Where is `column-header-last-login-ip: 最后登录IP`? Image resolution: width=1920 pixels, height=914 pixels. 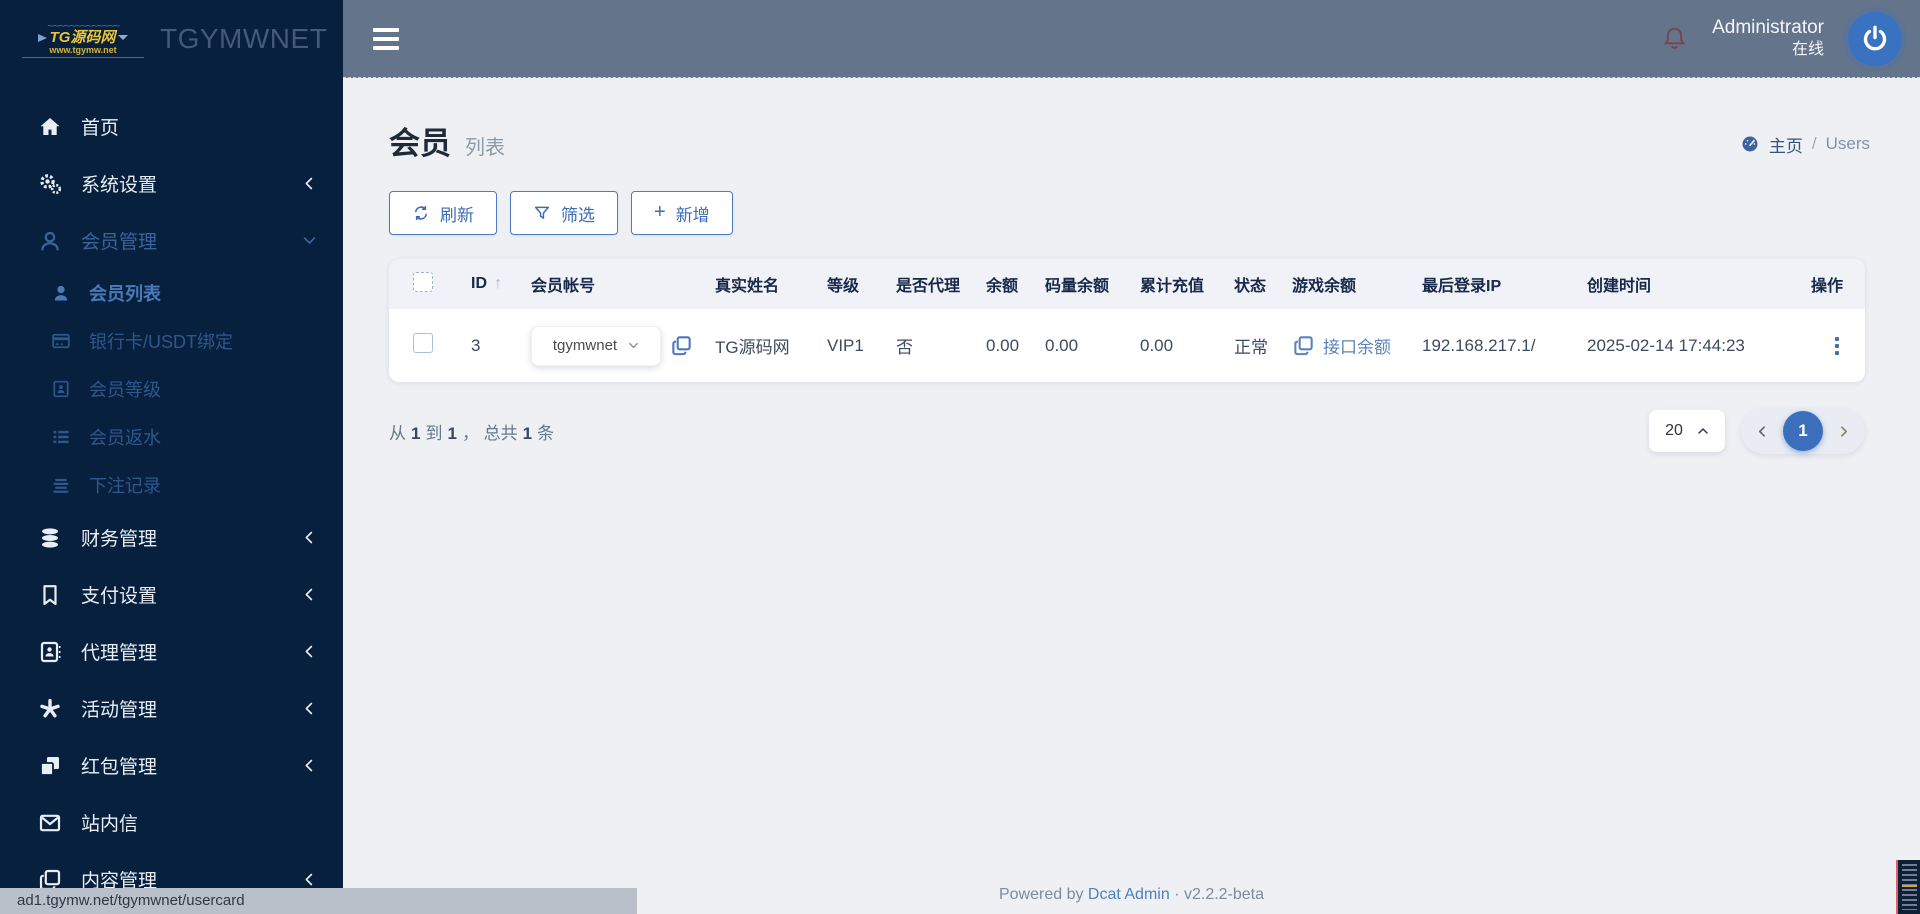
column-header-last-login-ip: 最后登录IP is located at coordinates (1462, 286).